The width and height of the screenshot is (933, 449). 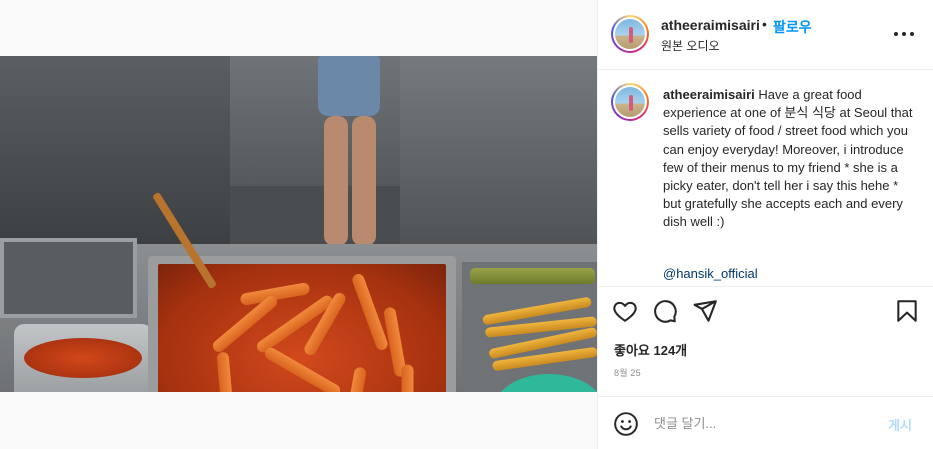 What do you see at coordinates (710, 273) in the screenshot?
I see `mention-link: @hansik_official` at bounding box center [710, 273].